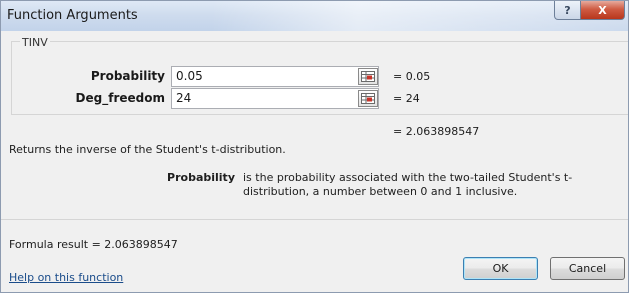 This screenshot has height=293, width=629. I want to click on help-icon: ?, so click(567, 10).